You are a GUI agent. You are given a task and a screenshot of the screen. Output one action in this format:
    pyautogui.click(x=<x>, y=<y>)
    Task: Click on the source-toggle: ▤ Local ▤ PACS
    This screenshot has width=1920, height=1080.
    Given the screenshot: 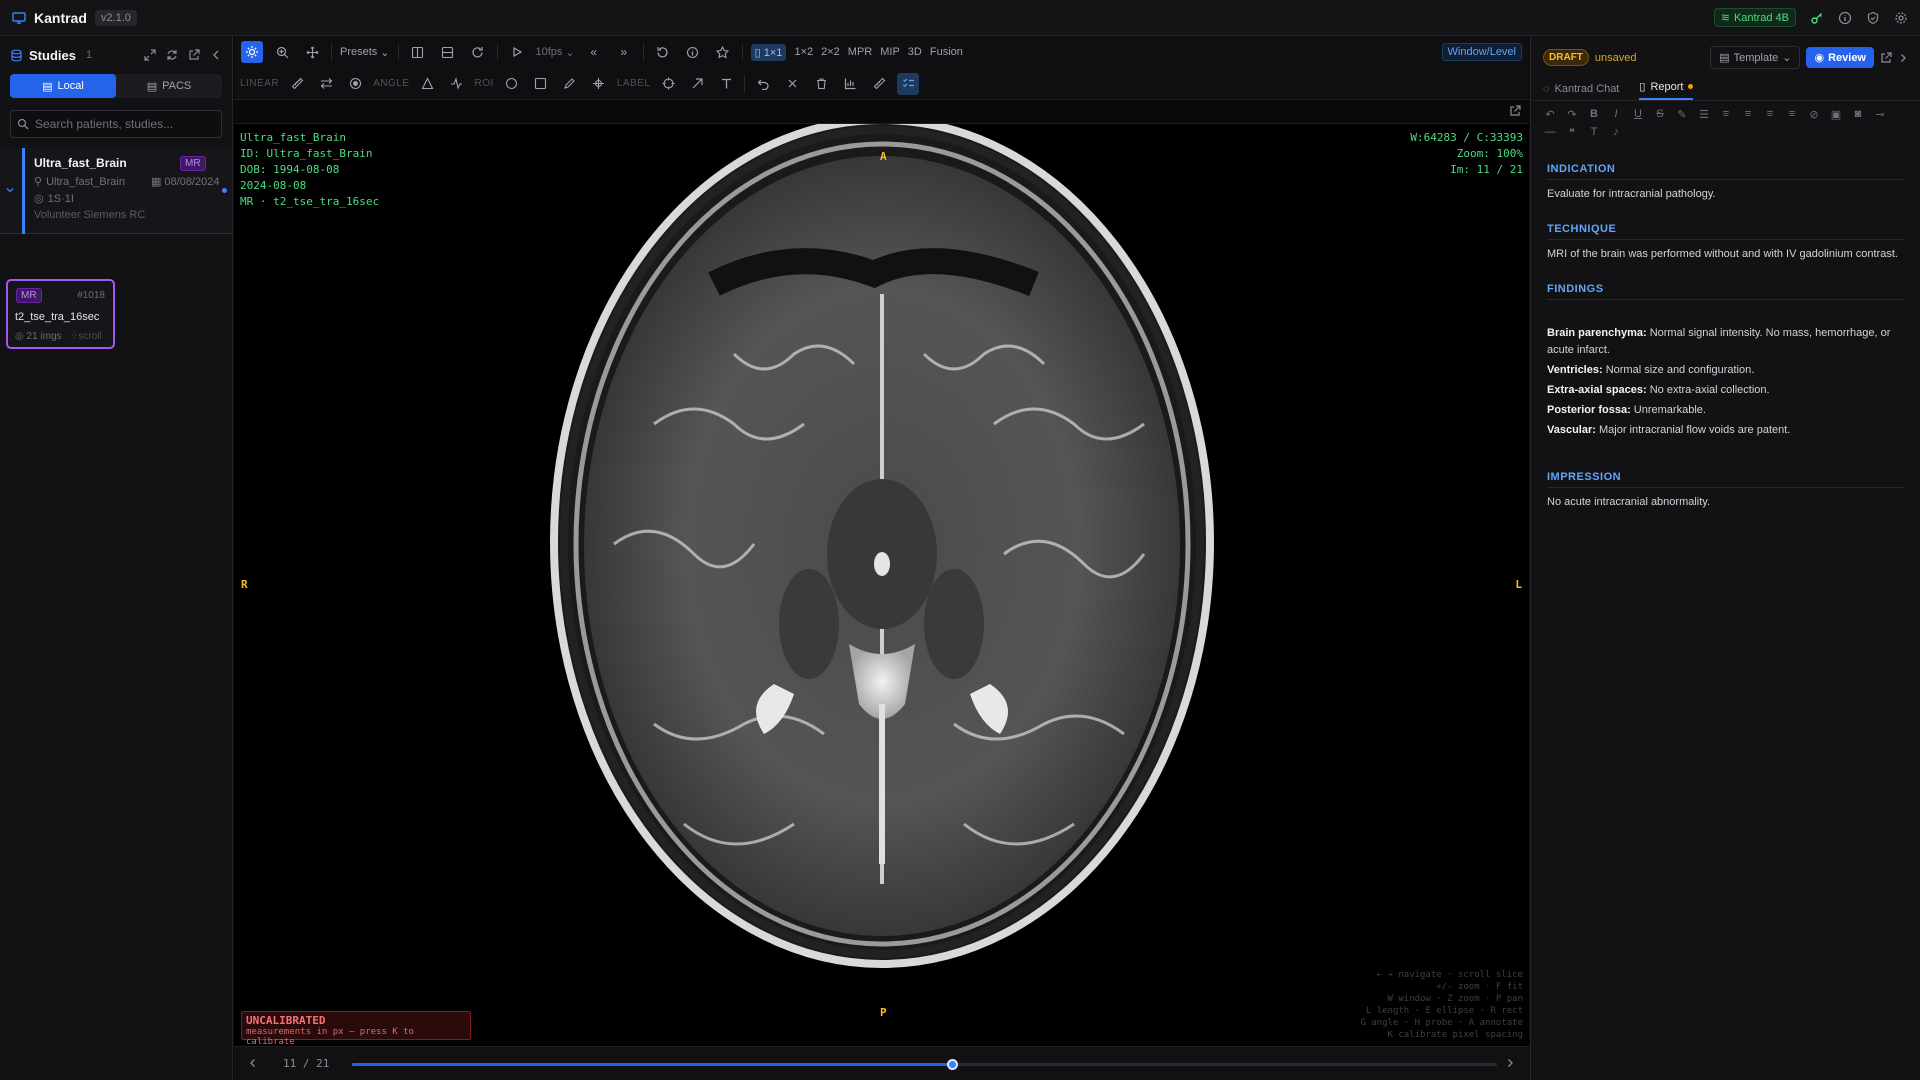 What is the action you would take?
    pyautogui.click(x=116, y=86)
    